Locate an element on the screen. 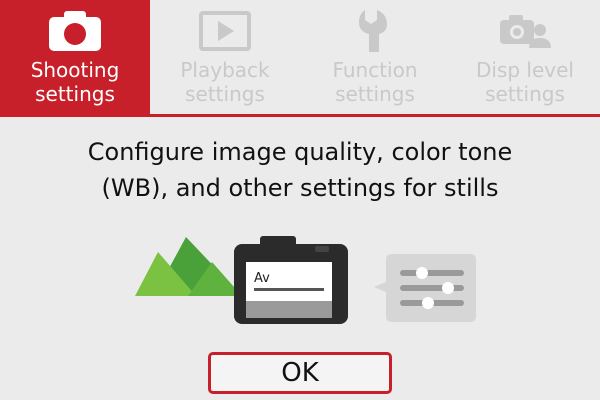 This screenshot has width=600, height=400. tab-function-settings: Function settings is located at coordinates (375, 57).